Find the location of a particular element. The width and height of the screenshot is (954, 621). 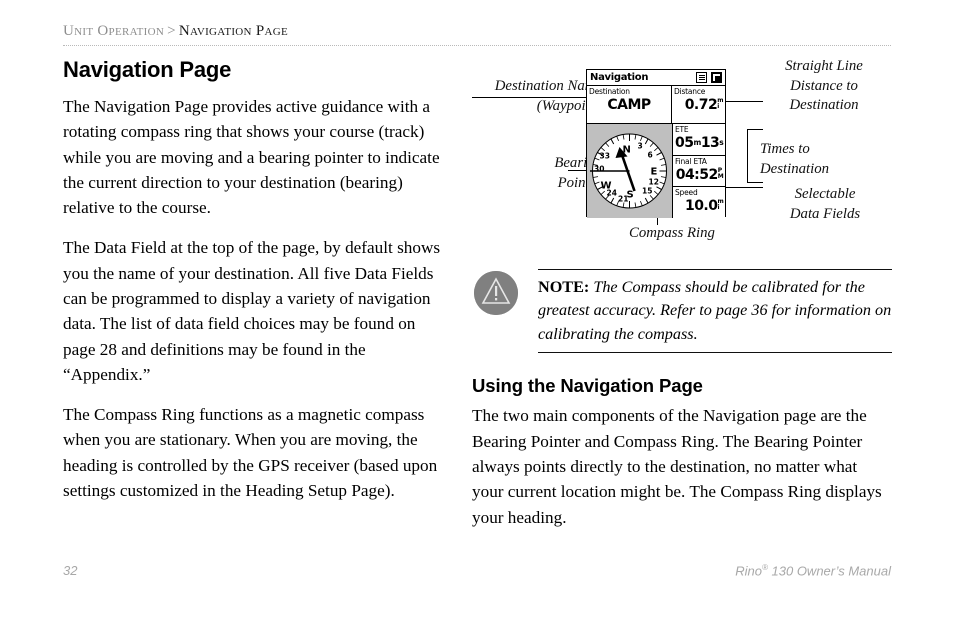

compass-ring-widget: N E S W 3 6 12 15 21 24 30 33 is located at coordinates (630, 171).